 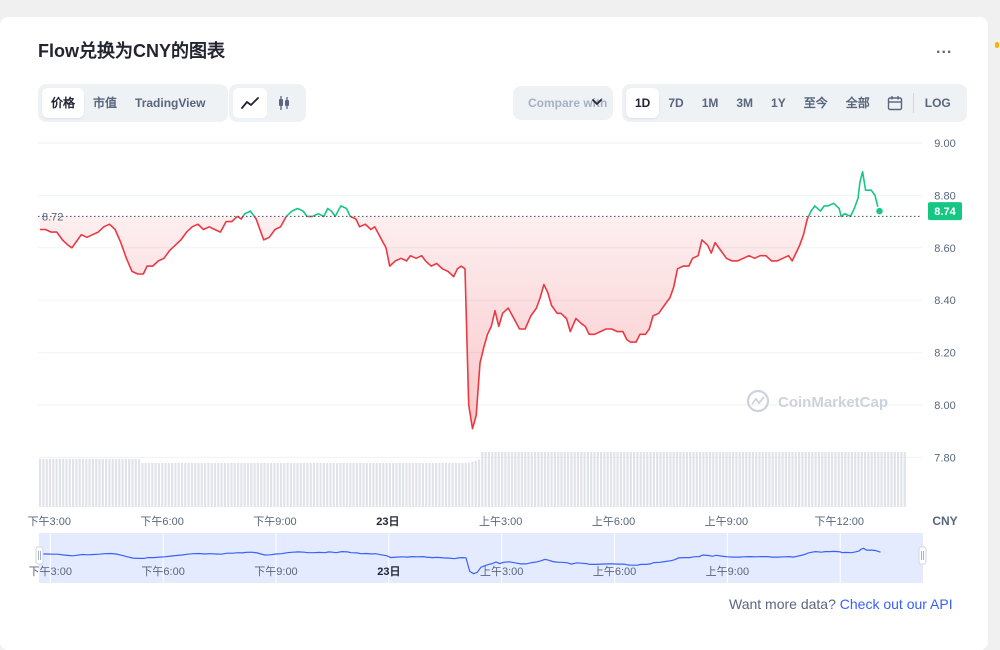 What do you see at coordinates (944, 301) in the screenshot?
I see `y-tick-label: 8.40` at bounding box center [944, 301].